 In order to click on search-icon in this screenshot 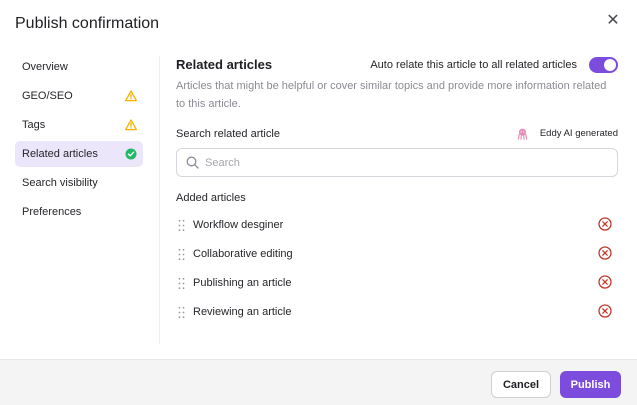, I will do `click(192, 162)`.